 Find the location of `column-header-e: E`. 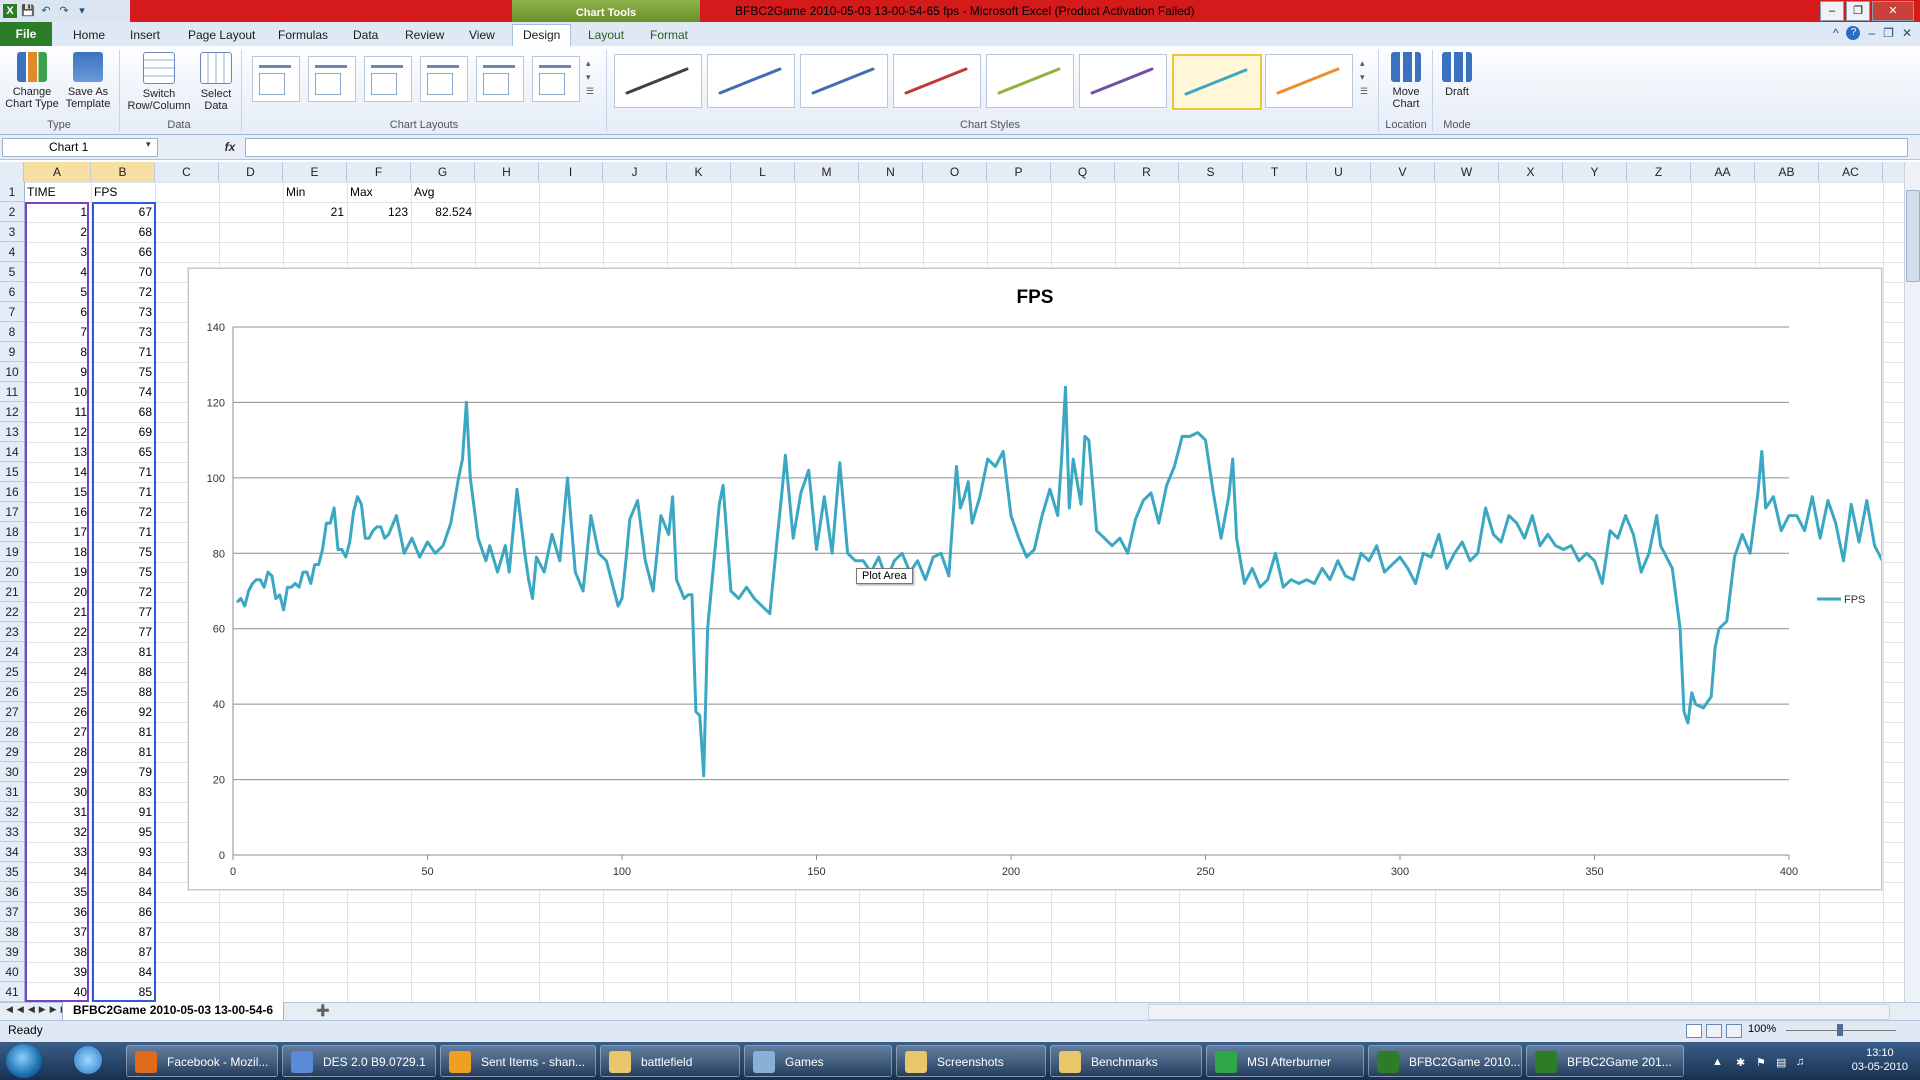

column-header-e: E is located at coordinates (315, 172).